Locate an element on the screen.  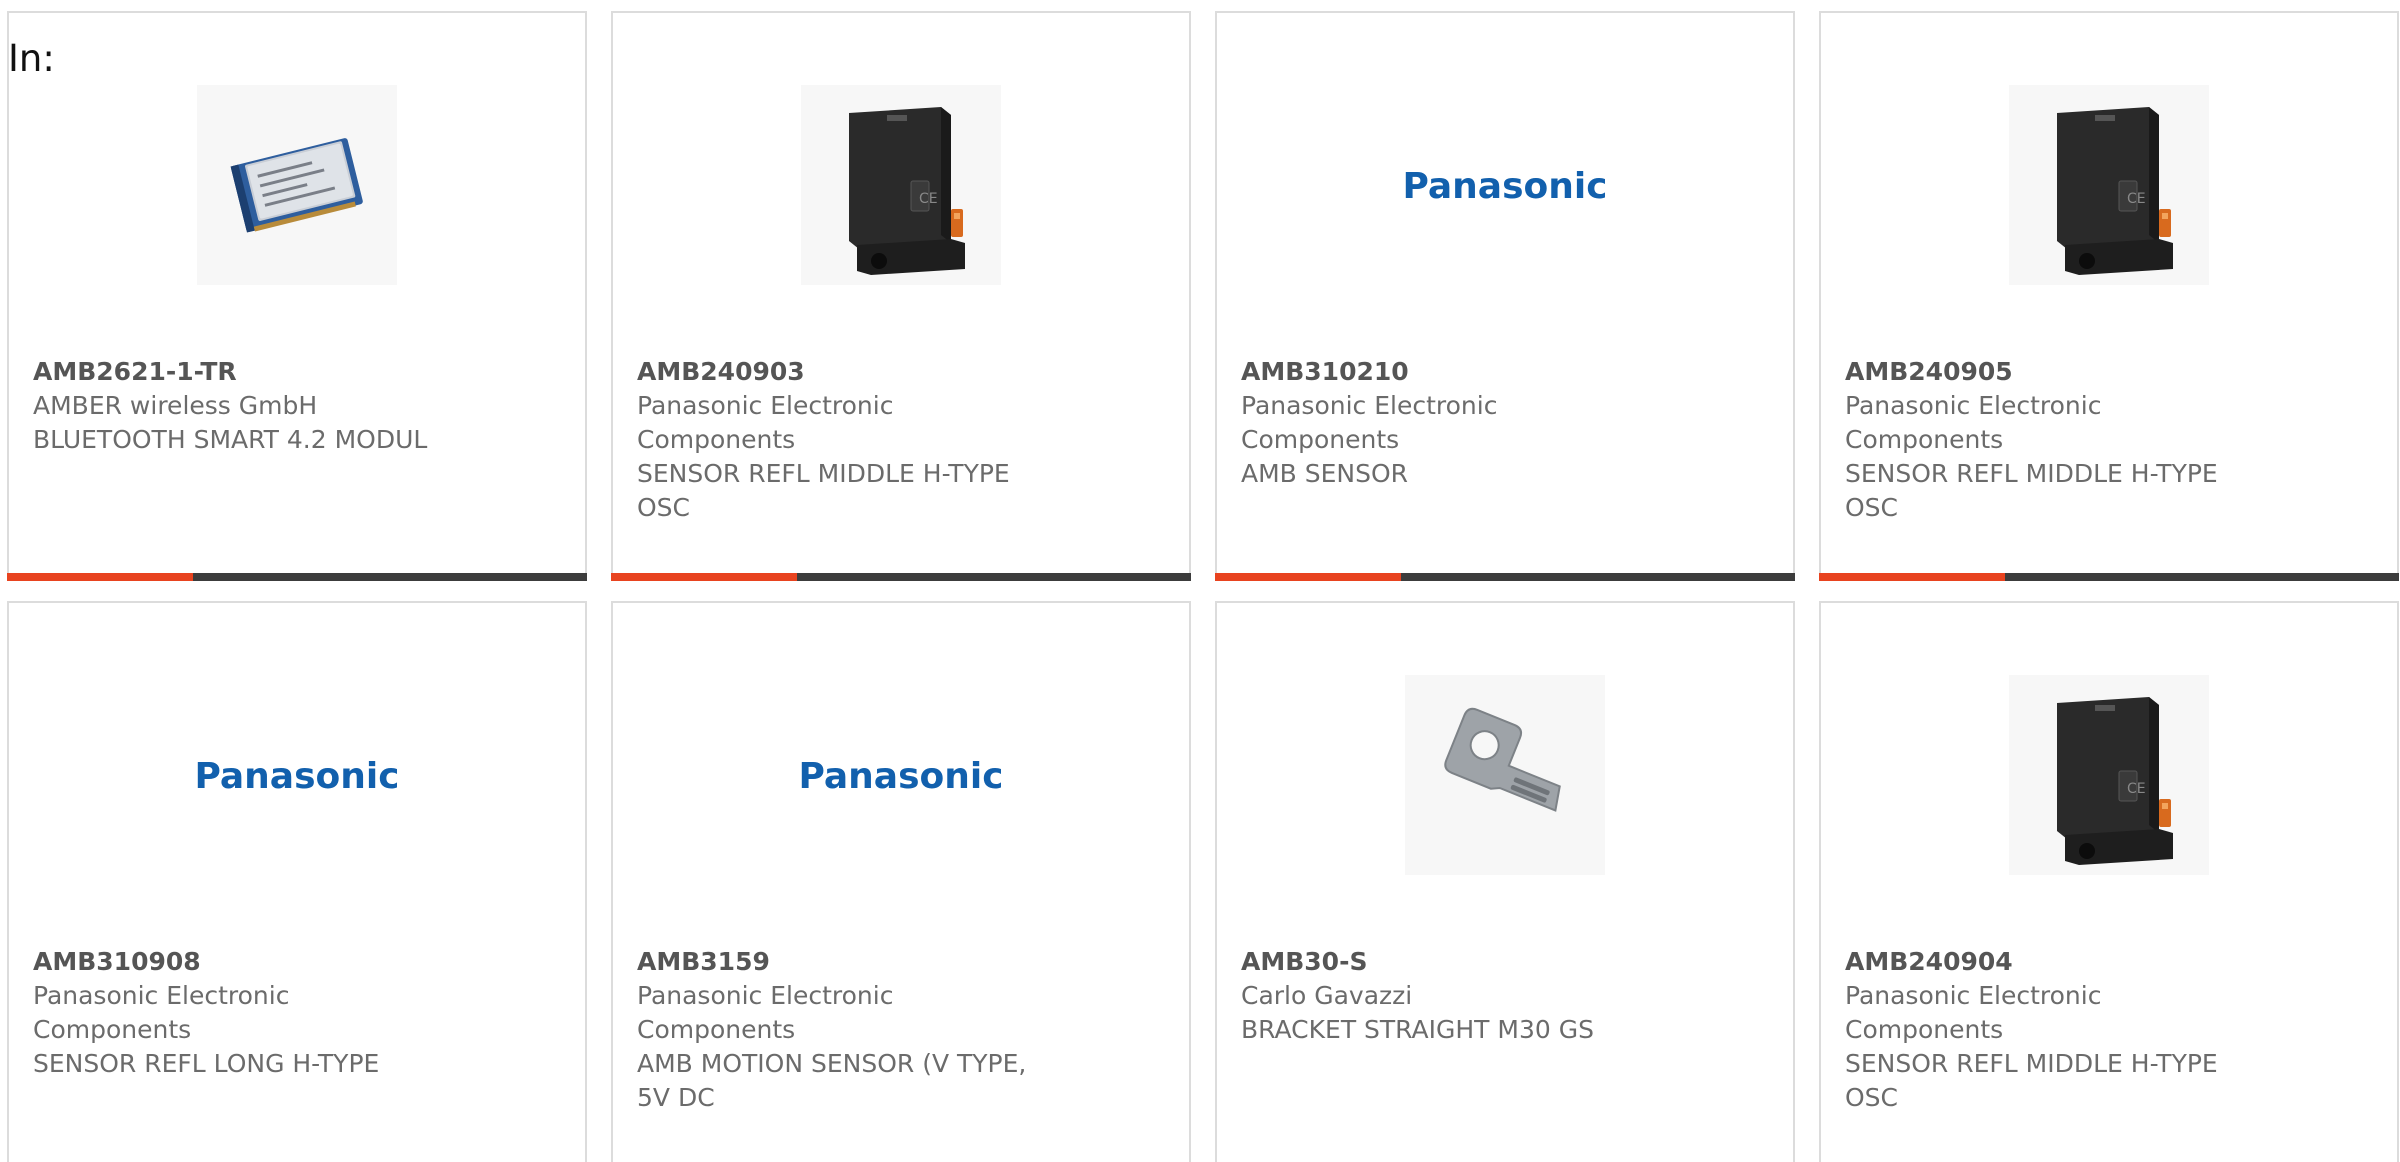
bracket-icon is located at coordinates (1505, 775).